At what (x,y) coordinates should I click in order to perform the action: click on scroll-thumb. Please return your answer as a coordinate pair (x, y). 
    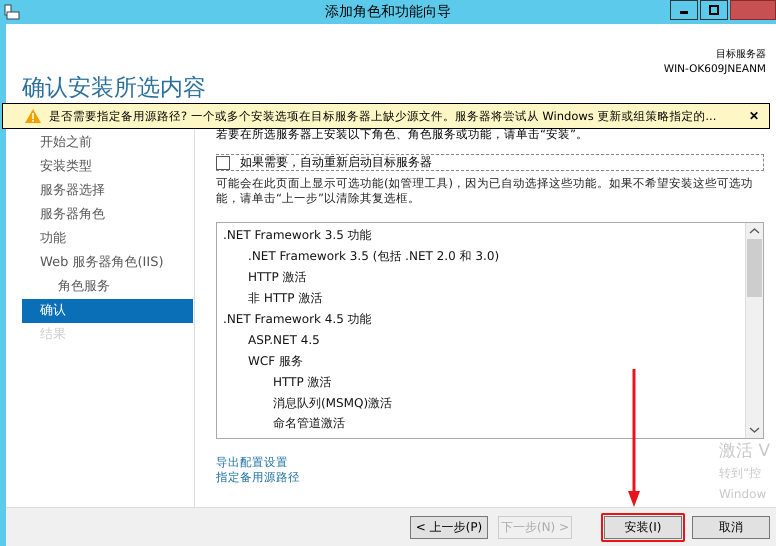
    Looking at the image, I should click on (754, 268).